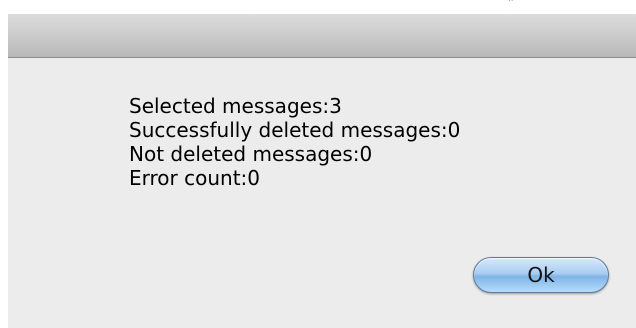  What do you see at coordinates (318, 7) in the screenshot?
I see `background-strip: ''` at bounding box center [318, 7].